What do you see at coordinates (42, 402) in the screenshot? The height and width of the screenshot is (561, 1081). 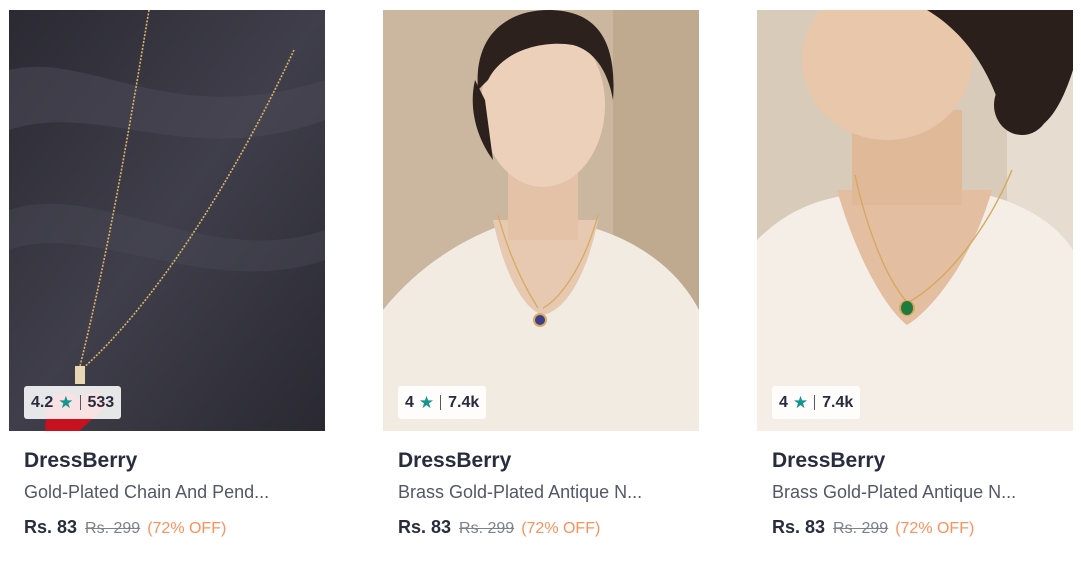 I see `rating-value: 4.2` at bounding box center [42, 402].